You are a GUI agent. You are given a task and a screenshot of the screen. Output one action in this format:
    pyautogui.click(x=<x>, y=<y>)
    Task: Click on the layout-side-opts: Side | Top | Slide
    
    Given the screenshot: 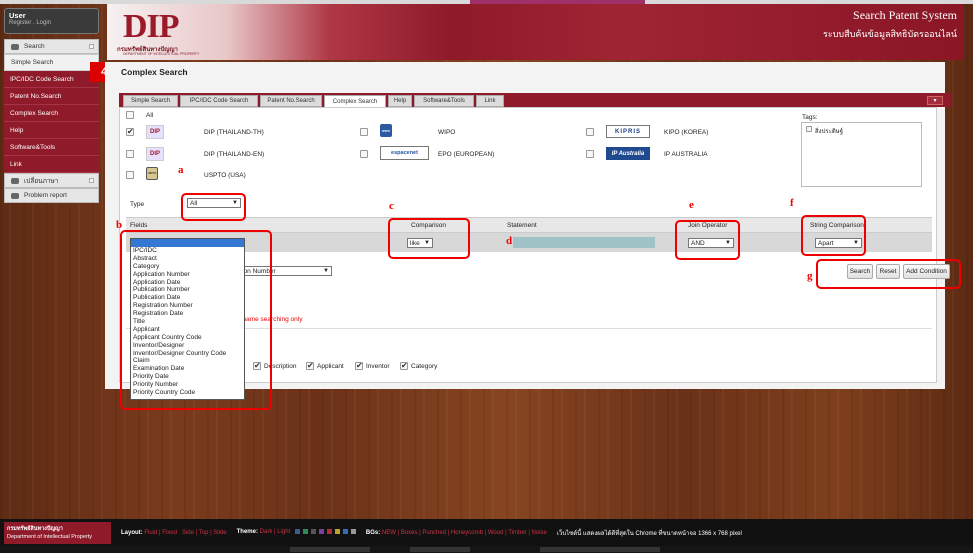 What is the action you would take?
    pyautogui.click(x=204, y=533)
    